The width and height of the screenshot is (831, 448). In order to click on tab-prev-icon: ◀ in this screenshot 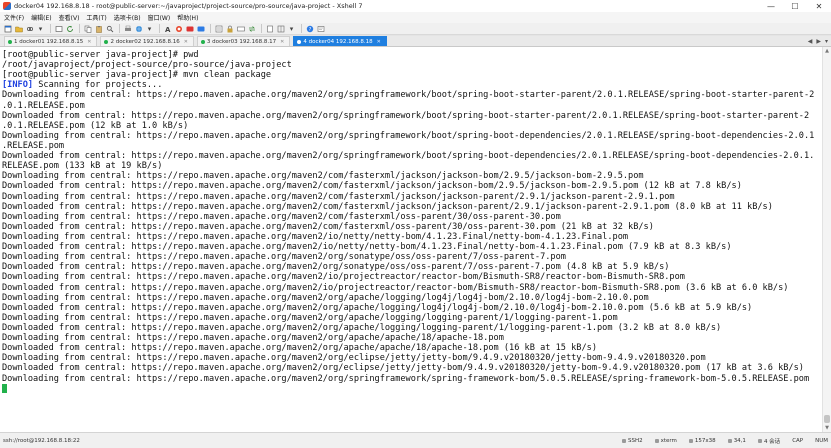, I will do `click(810, 41)`.